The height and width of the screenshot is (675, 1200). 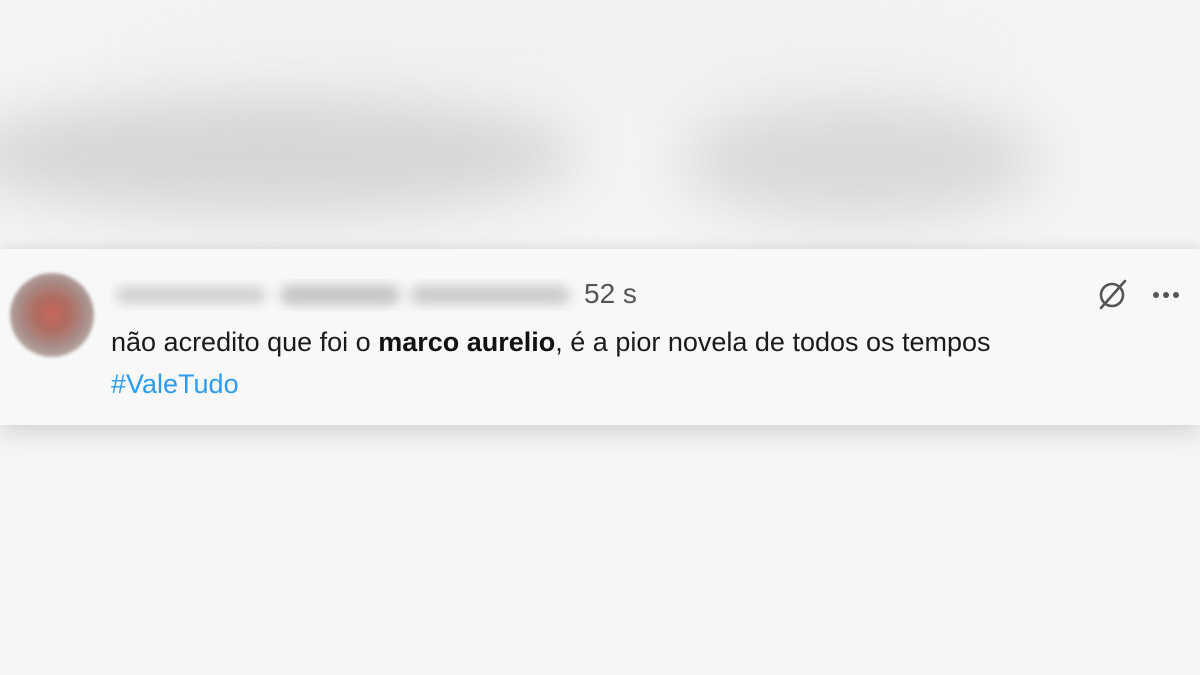 I want to click on blurred-username, so click(x=345, y=295).